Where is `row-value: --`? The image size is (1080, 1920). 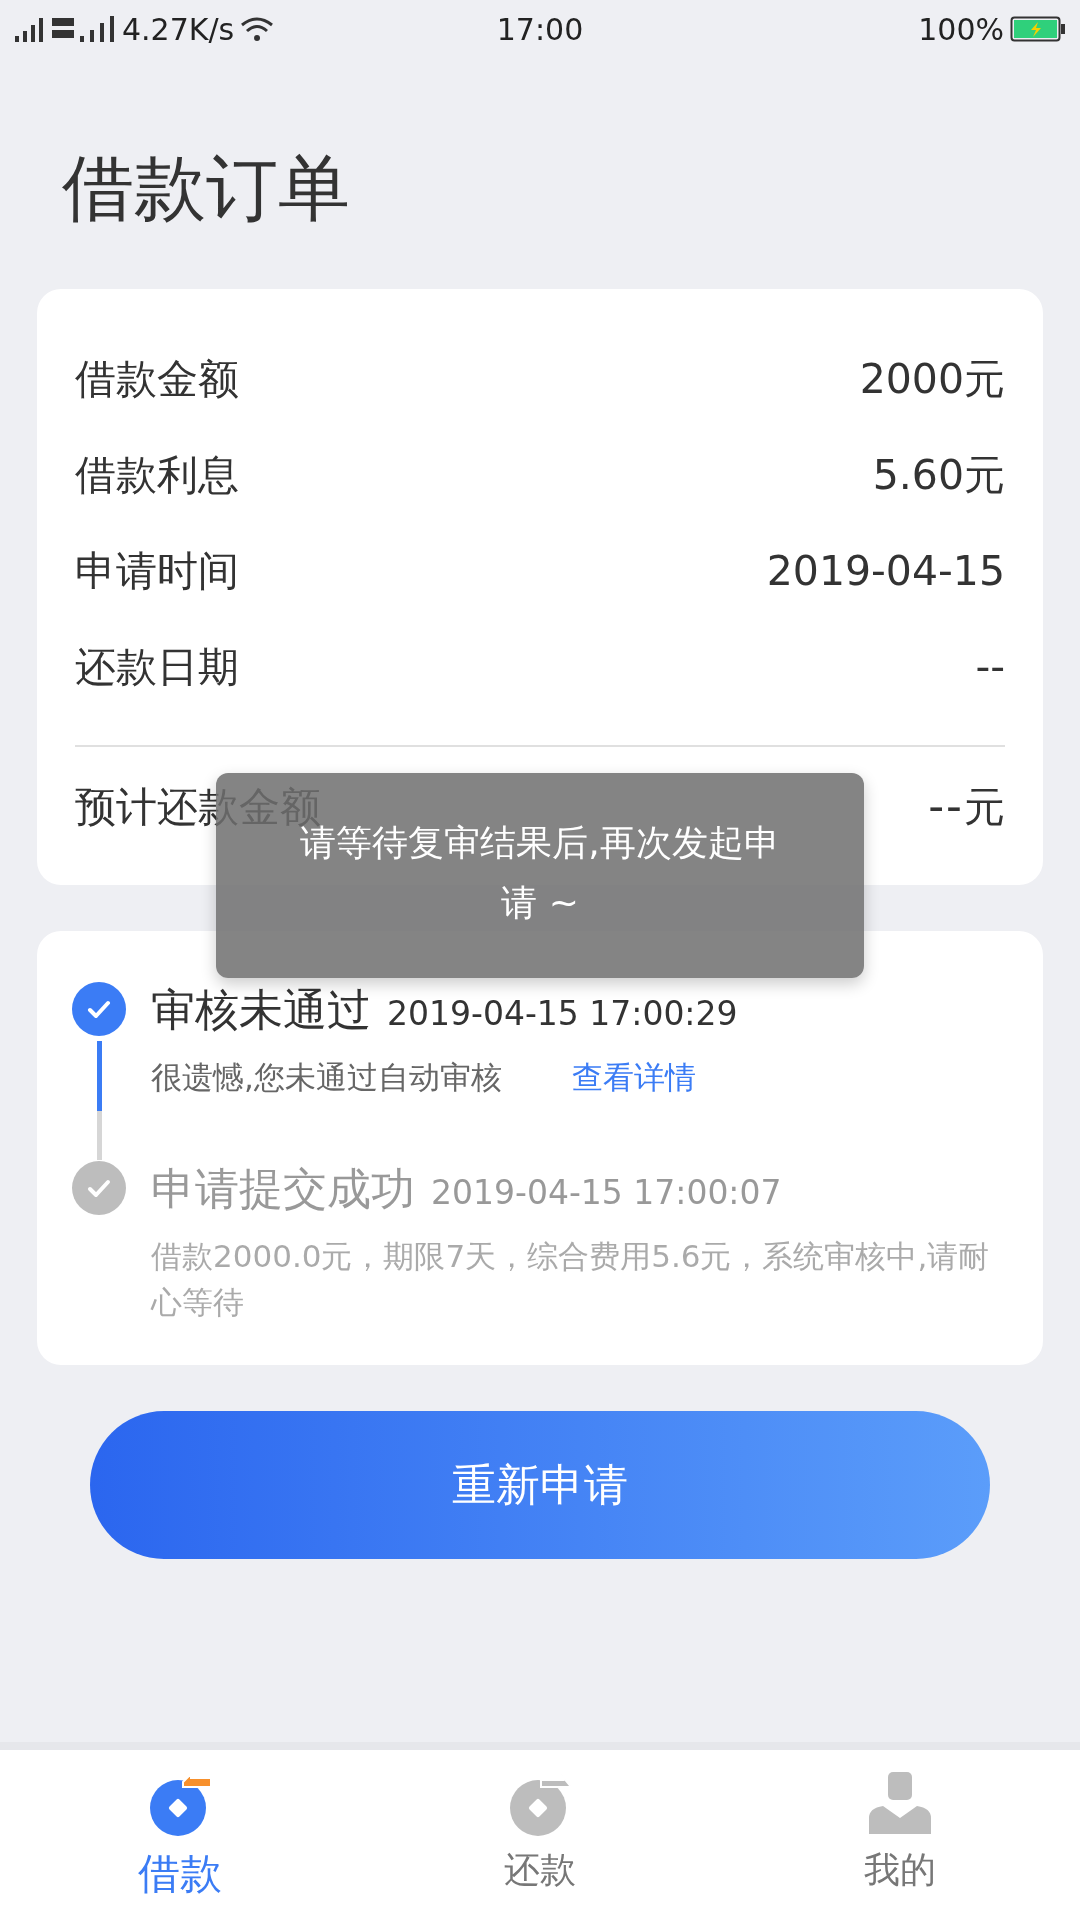 row-value: -- is located at coordinates (990, 667).